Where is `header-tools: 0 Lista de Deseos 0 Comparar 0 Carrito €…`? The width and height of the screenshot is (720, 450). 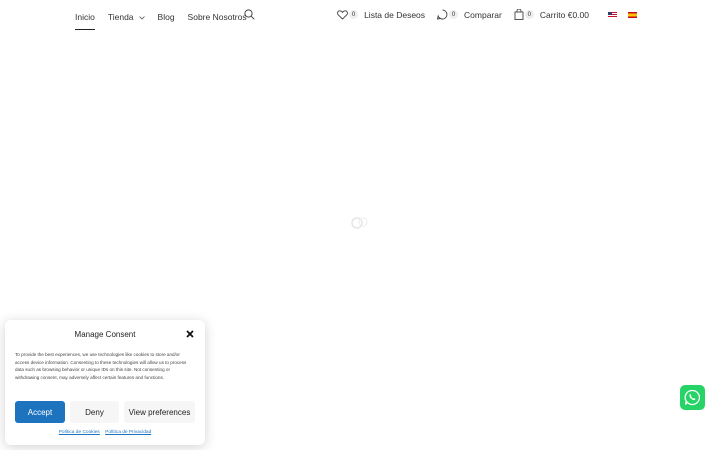 header-tools: 0 Lista de Deseos 0 Comparar 0 Carrito €… is located at coordinates (484, 14).